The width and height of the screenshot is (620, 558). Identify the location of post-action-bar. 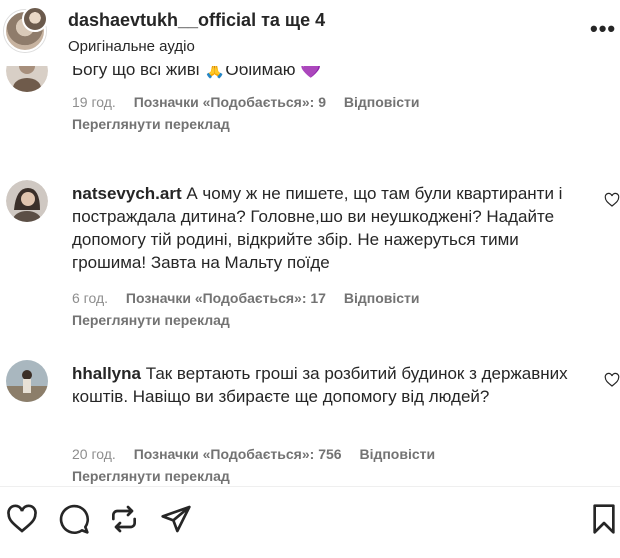
(310, 522).